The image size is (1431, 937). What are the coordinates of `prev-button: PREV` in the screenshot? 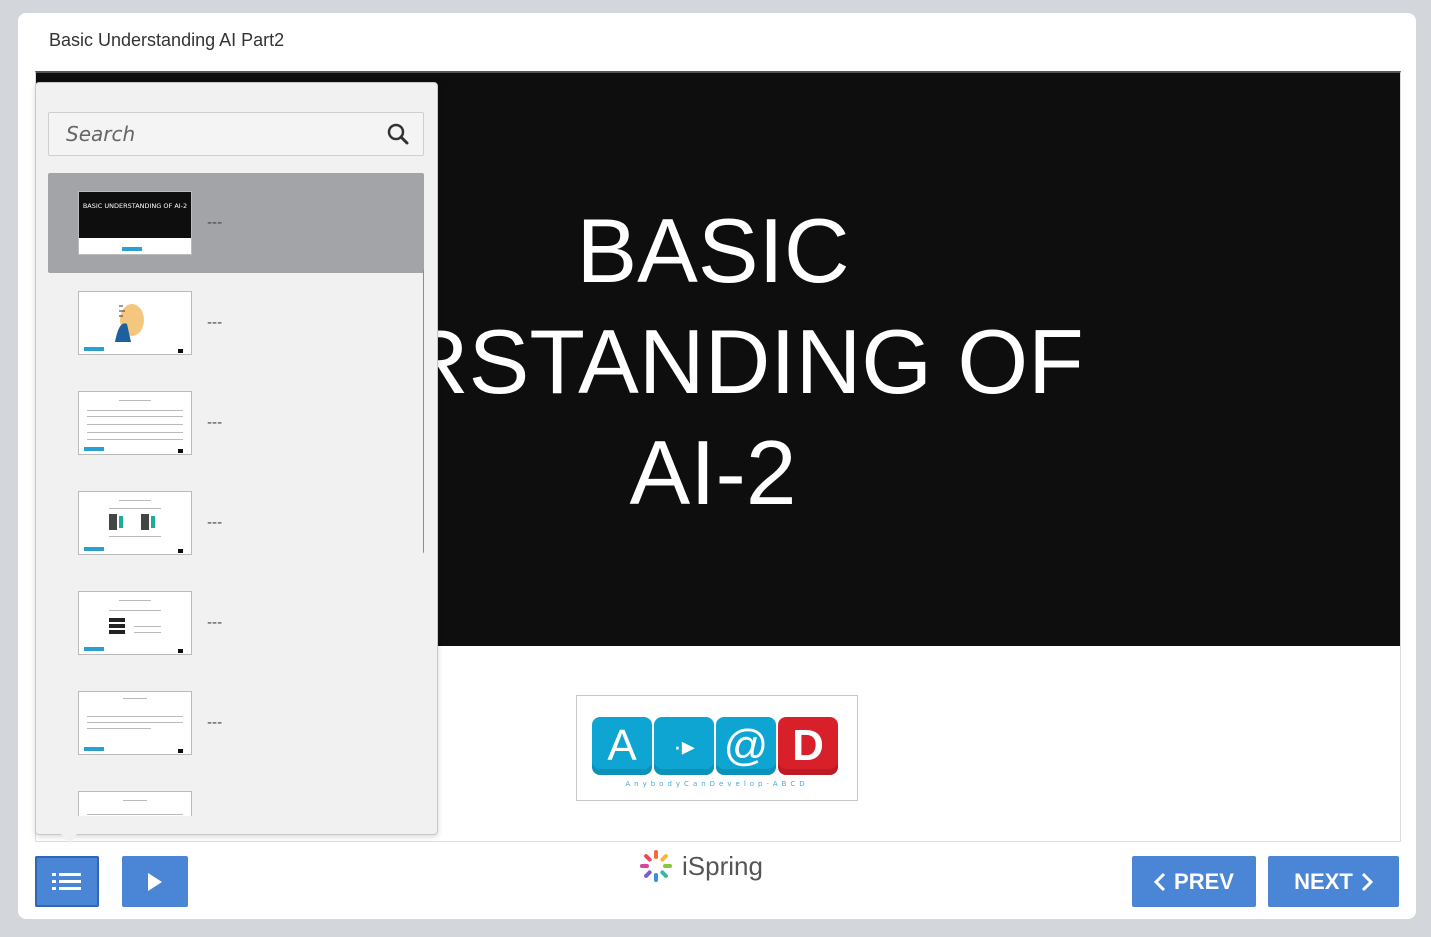 It's located at (1194, 881).